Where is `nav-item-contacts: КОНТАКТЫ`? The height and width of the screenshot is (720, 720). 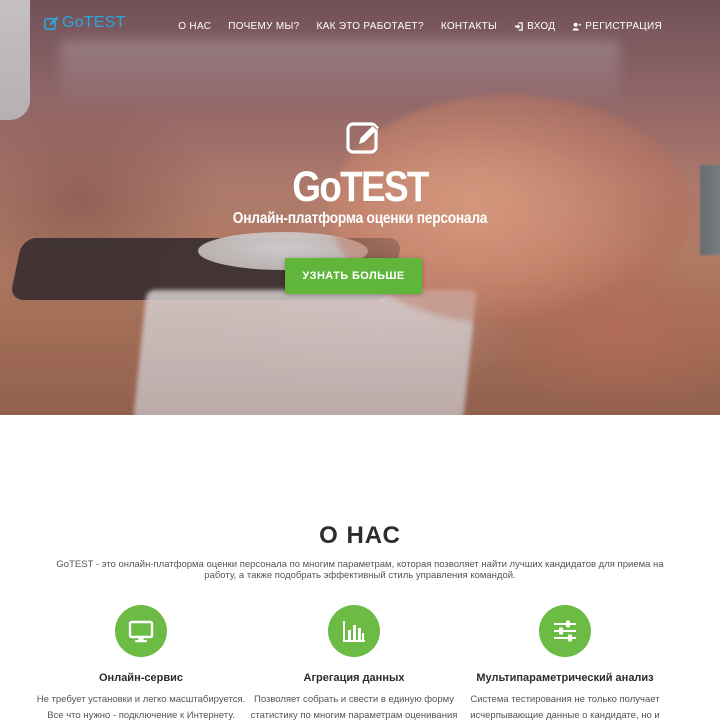
nav-item-contacts: КОНТАКТЫ is located at coordinates (469, 26).